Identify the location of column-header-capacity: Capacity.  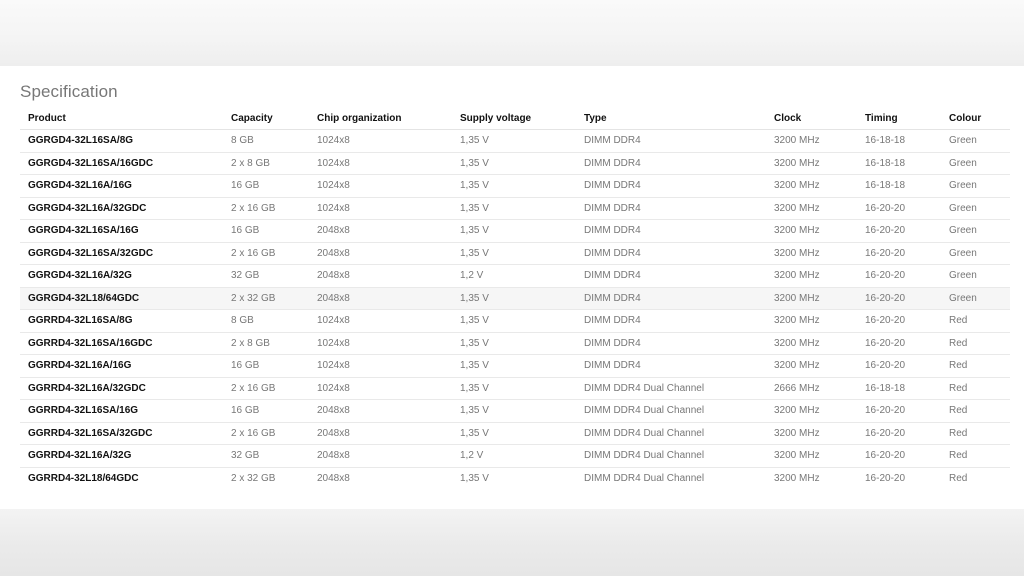
(266, 119).